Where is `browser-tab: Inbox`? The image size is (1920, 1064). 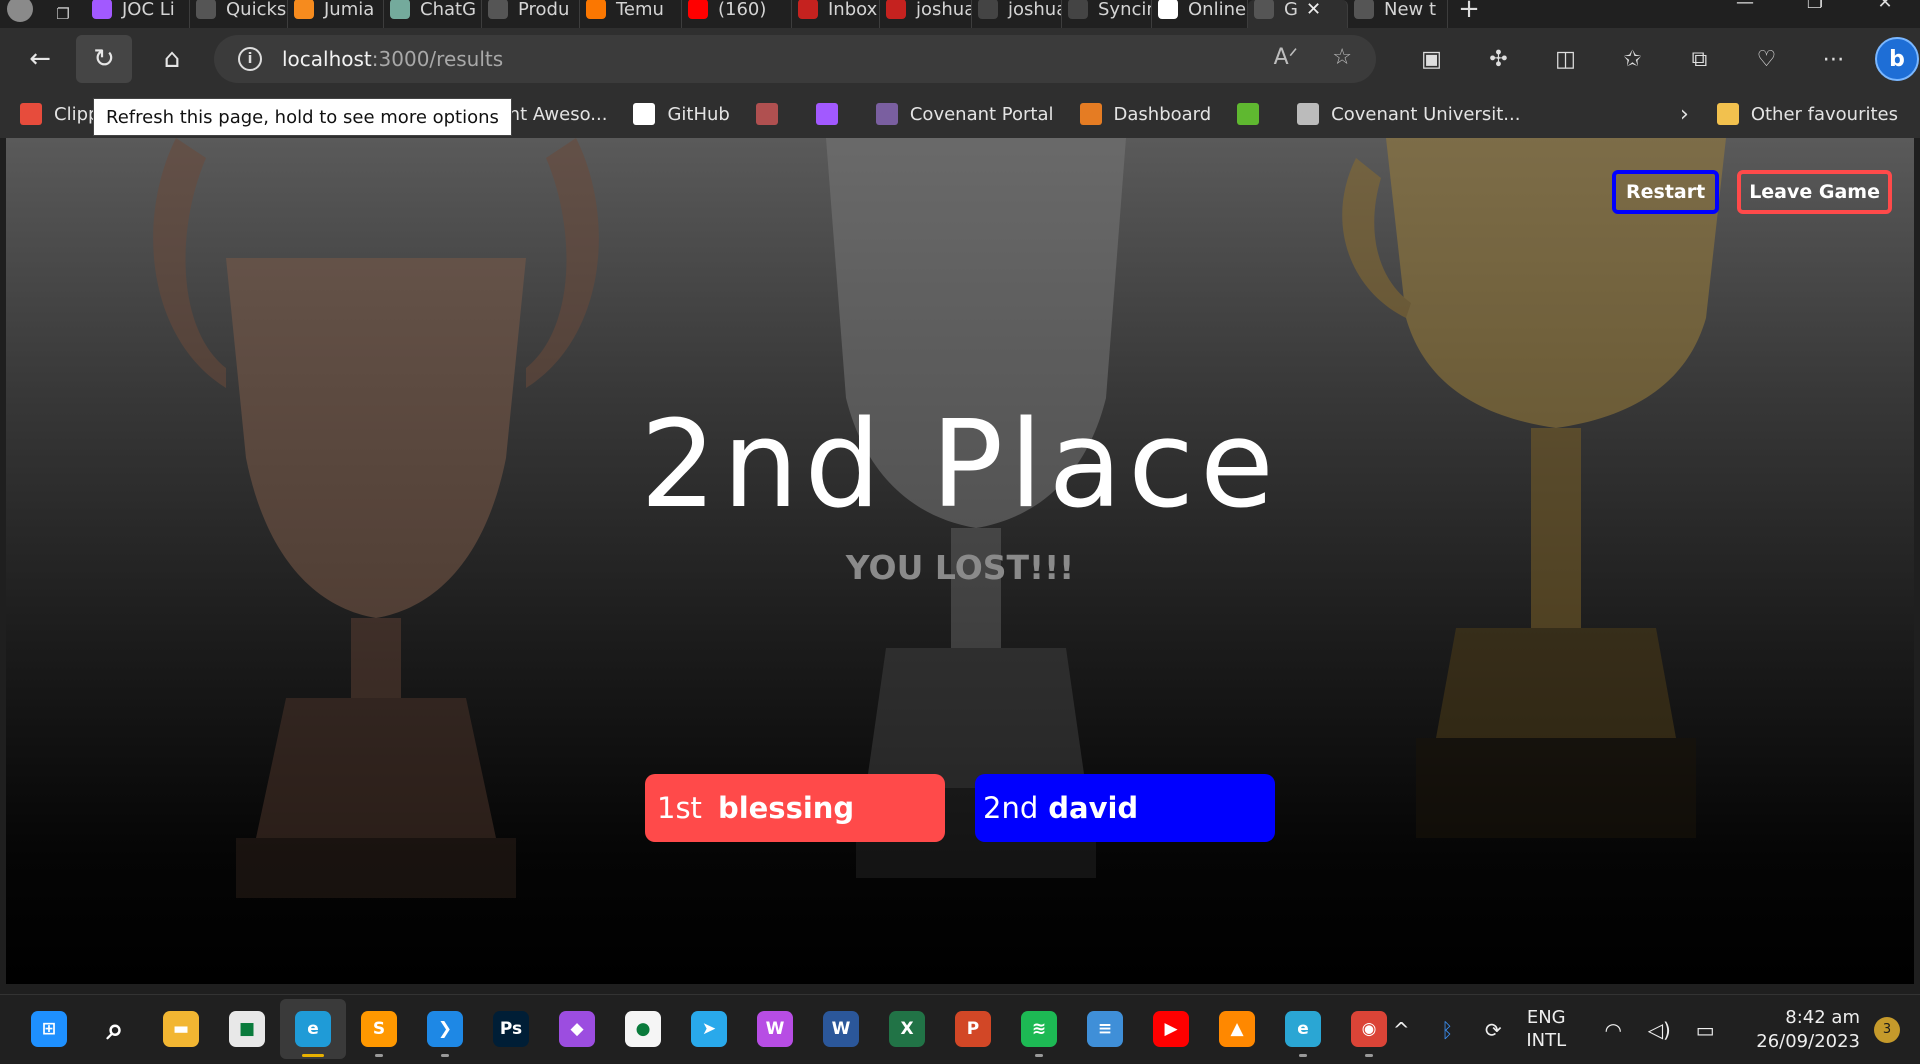
browser-tab: Inbox is located at coordinates (836, 14).